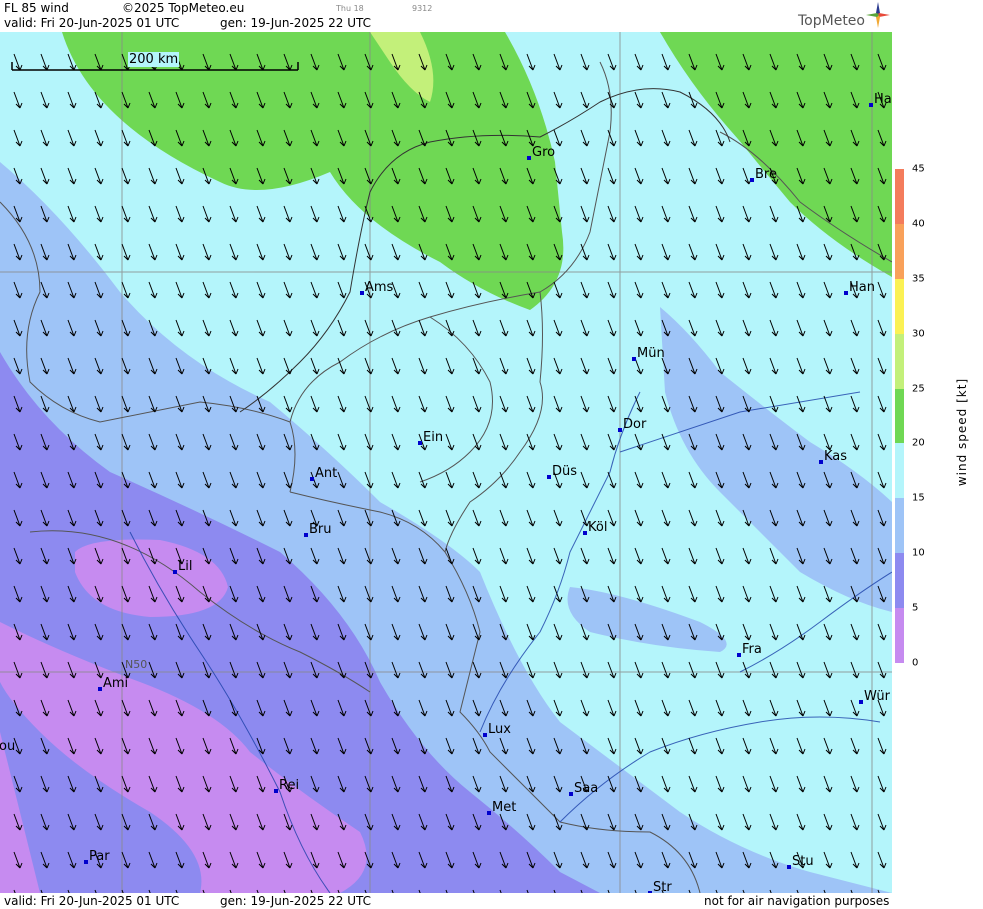 The image size is (983, 909). What do you see at coordinates (877, 696) in the screenshot?
I see `city-label-wuerzburg: Wür` at bounding box center [877, 696].